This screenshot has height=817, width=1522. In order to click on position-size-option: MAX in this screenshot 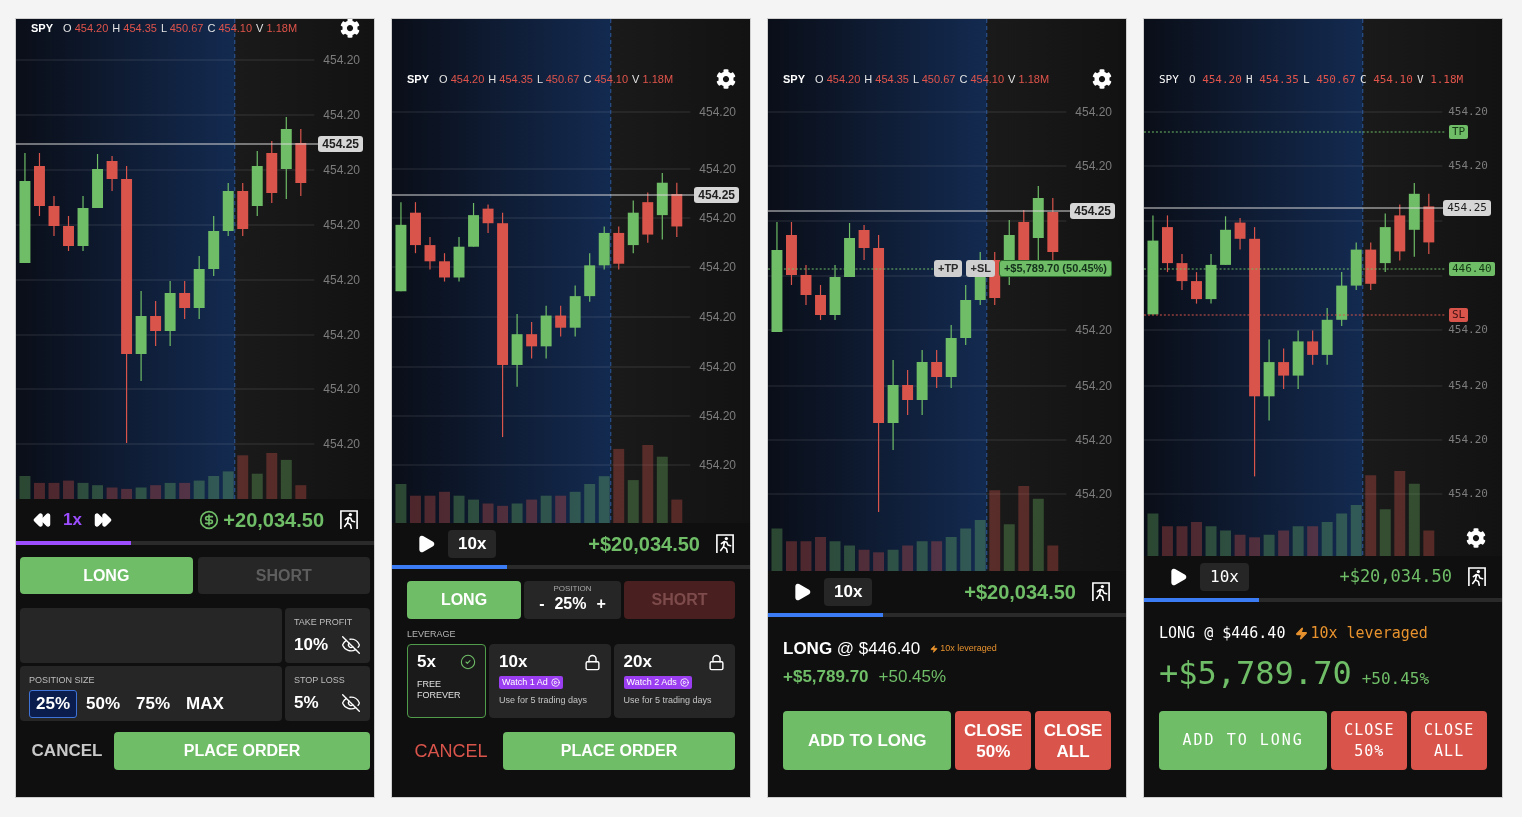, I will do `click(205, 704)`.